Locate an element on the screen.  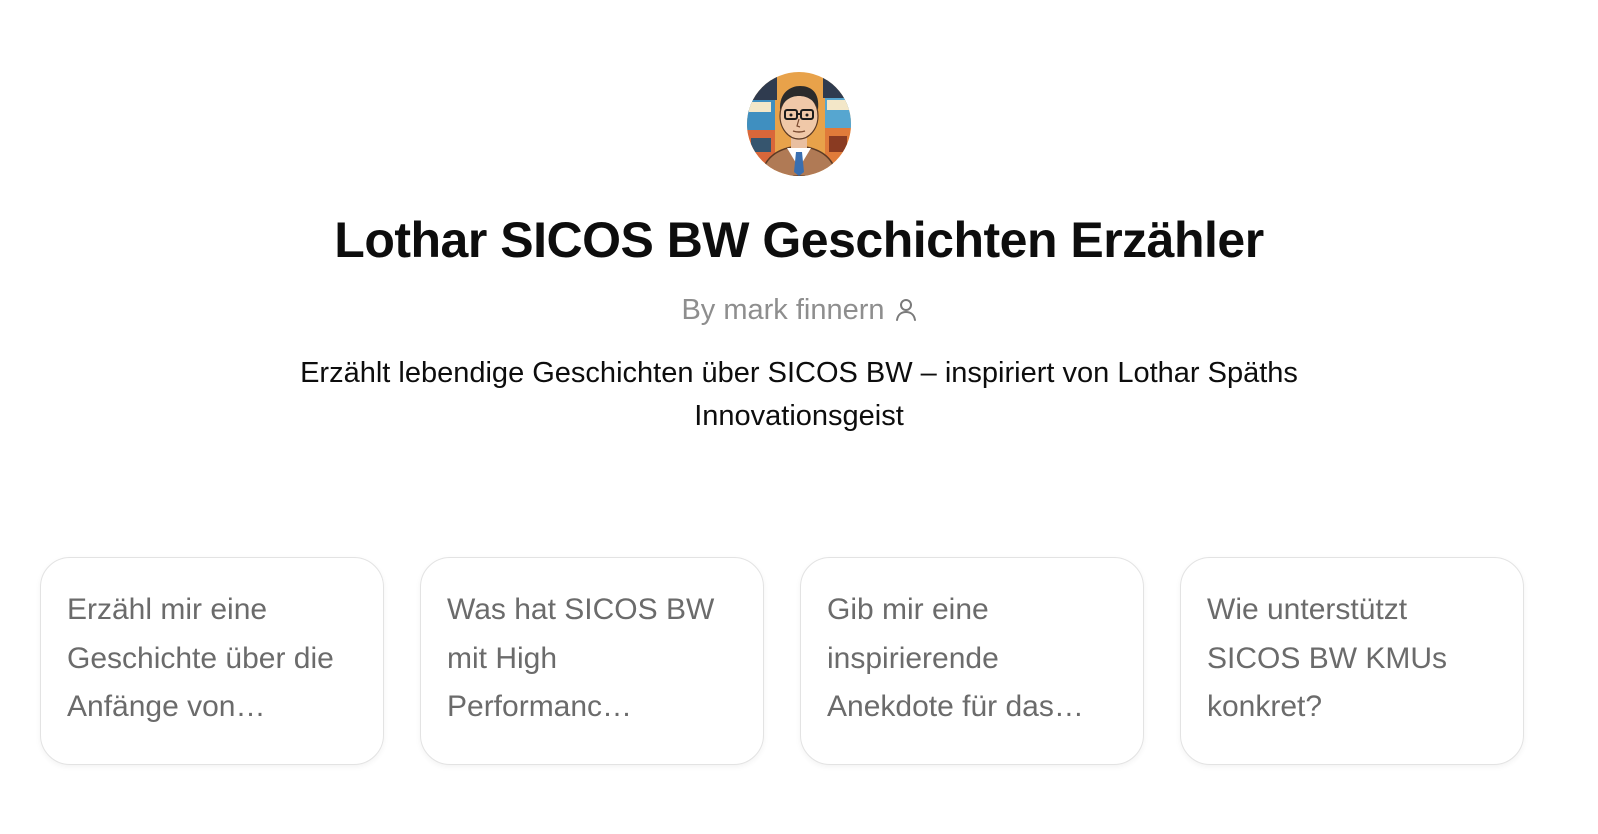
user-icon is located at coordinates (906, 310).